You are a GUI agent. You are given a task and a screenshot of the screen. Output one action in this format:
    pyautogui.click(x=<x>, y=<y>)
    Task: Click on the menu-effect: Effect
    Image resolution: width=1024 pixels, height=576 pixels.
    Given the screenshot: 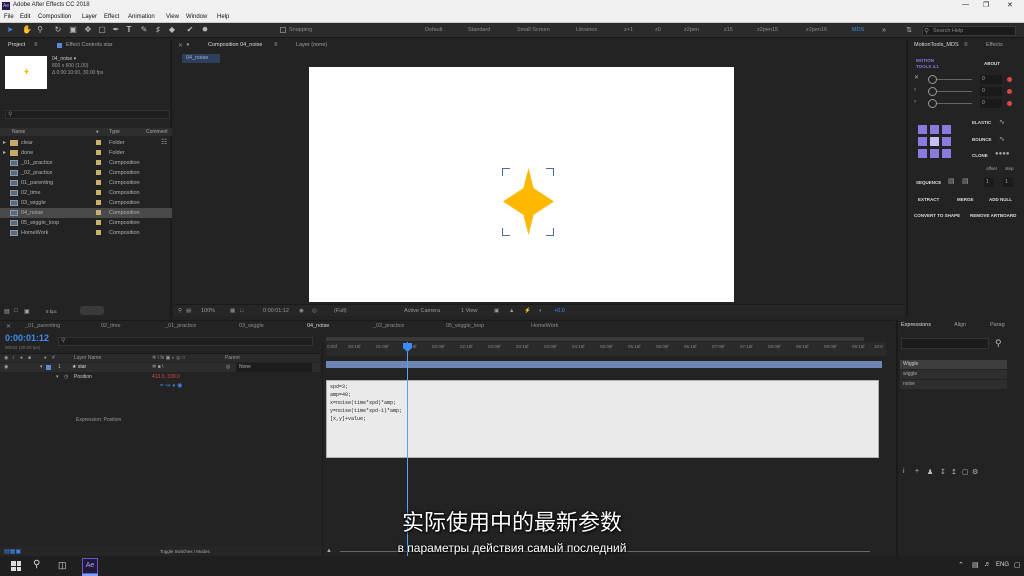 What is the action you would take?
    pyautogui.click(x=111, y=17)
    